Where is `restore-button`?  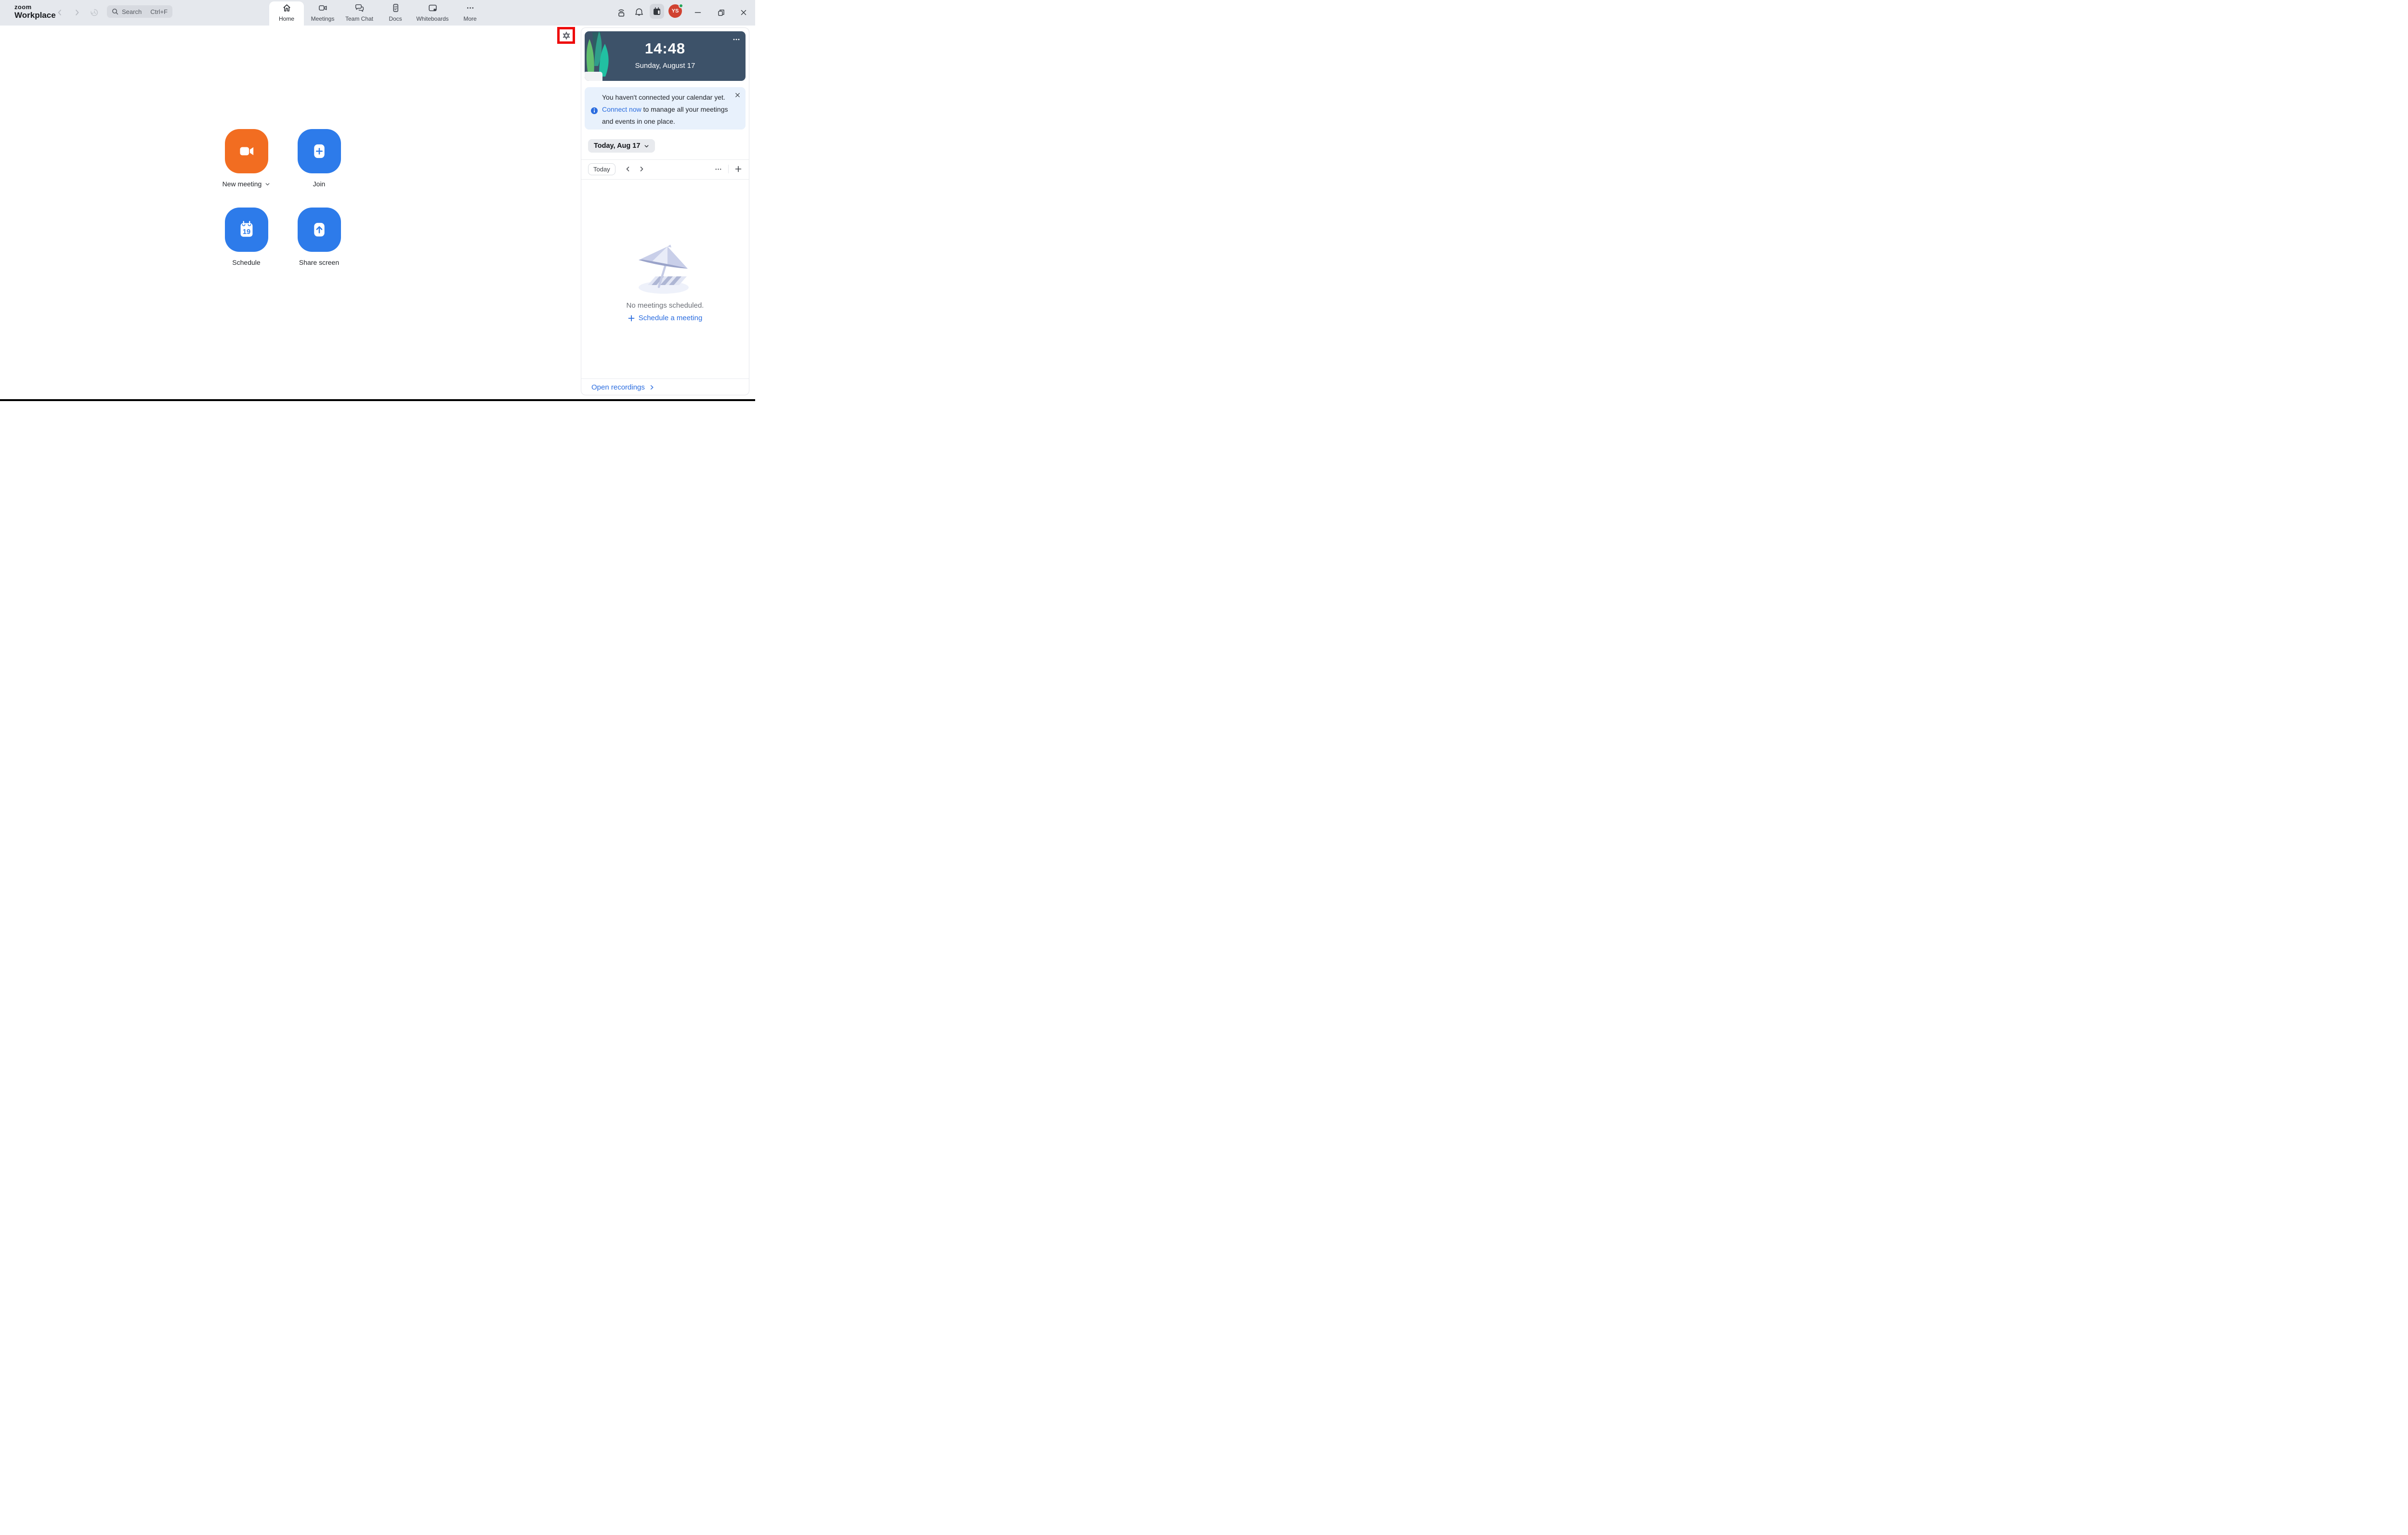
restore-button is located at coordinates (721, 12).